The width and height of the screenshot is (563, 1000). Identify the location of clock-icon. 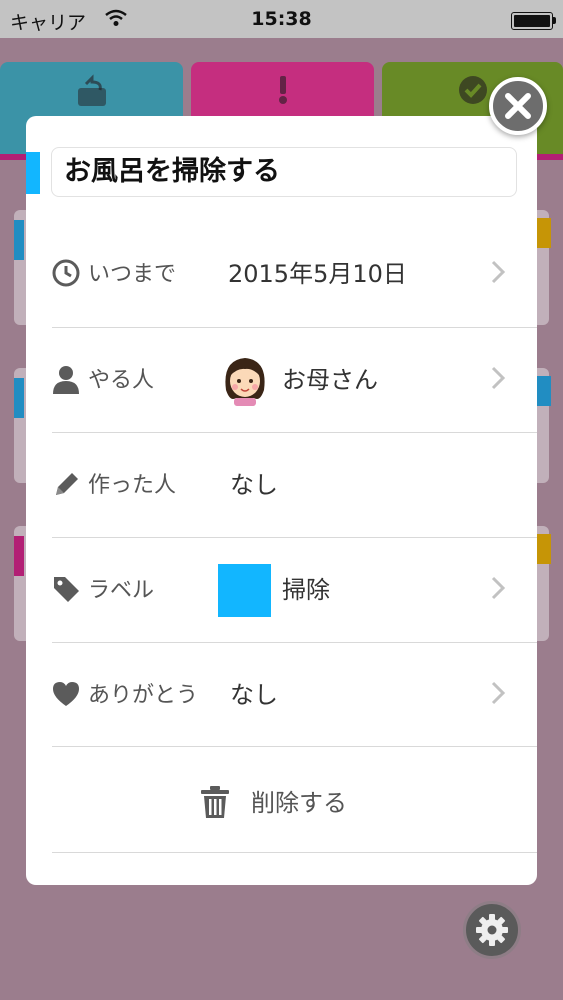
(66, 273).